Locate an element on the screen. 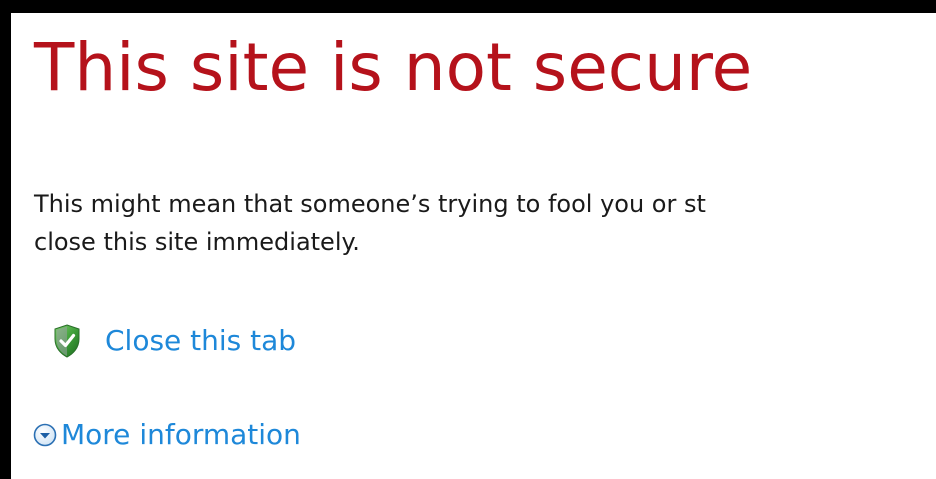 The height and width of the screenshot is (479, 936). shield-check-icon is located at coordinates (67, 341).